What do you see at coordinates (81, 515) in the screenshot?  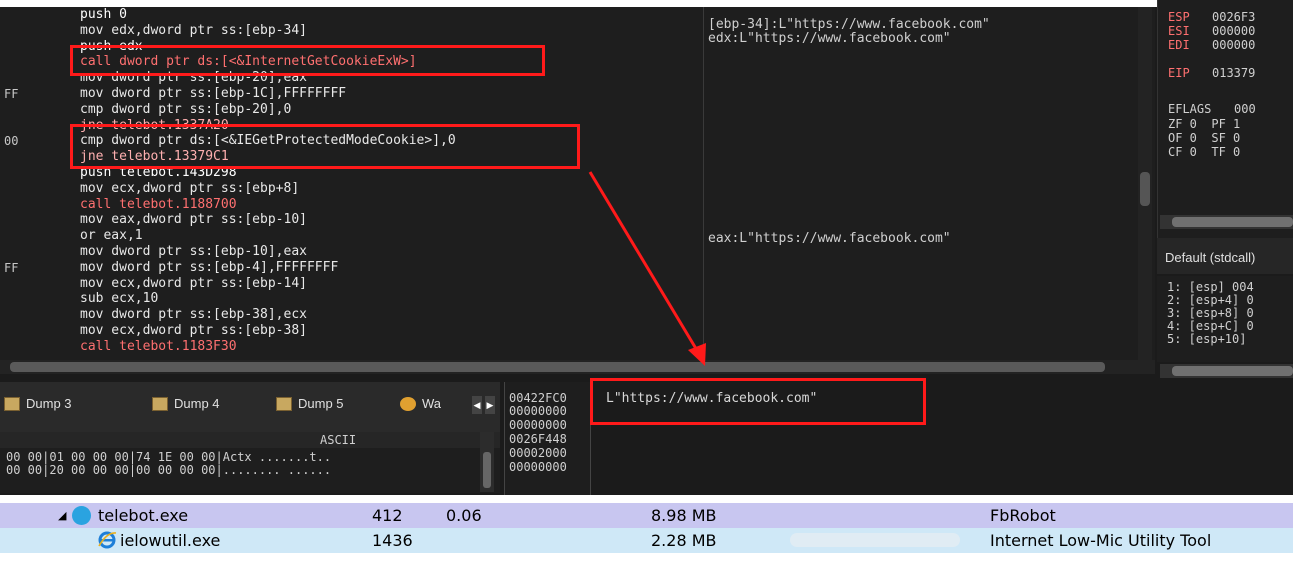 I see `telegram-icon` at bounding box center [81, 515].